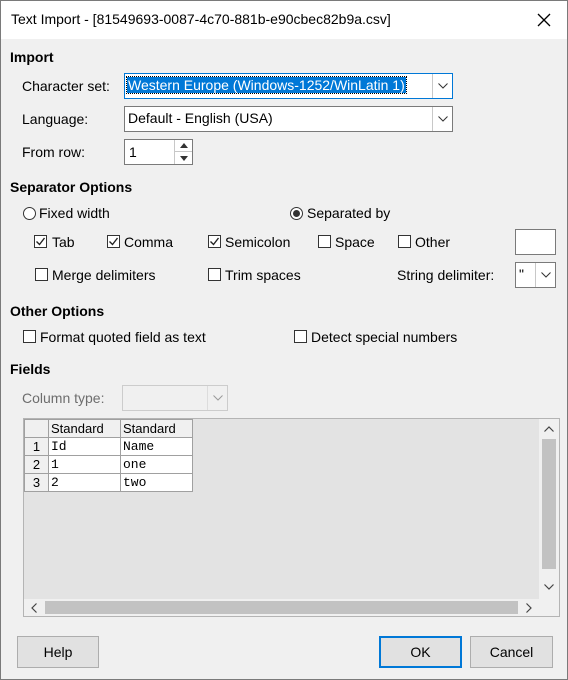 This screenshot has width=568, height=680. Describe the element at coordinates (288, 119) in the screenshot. I see `language-select: Default - English (USA)` at that location.